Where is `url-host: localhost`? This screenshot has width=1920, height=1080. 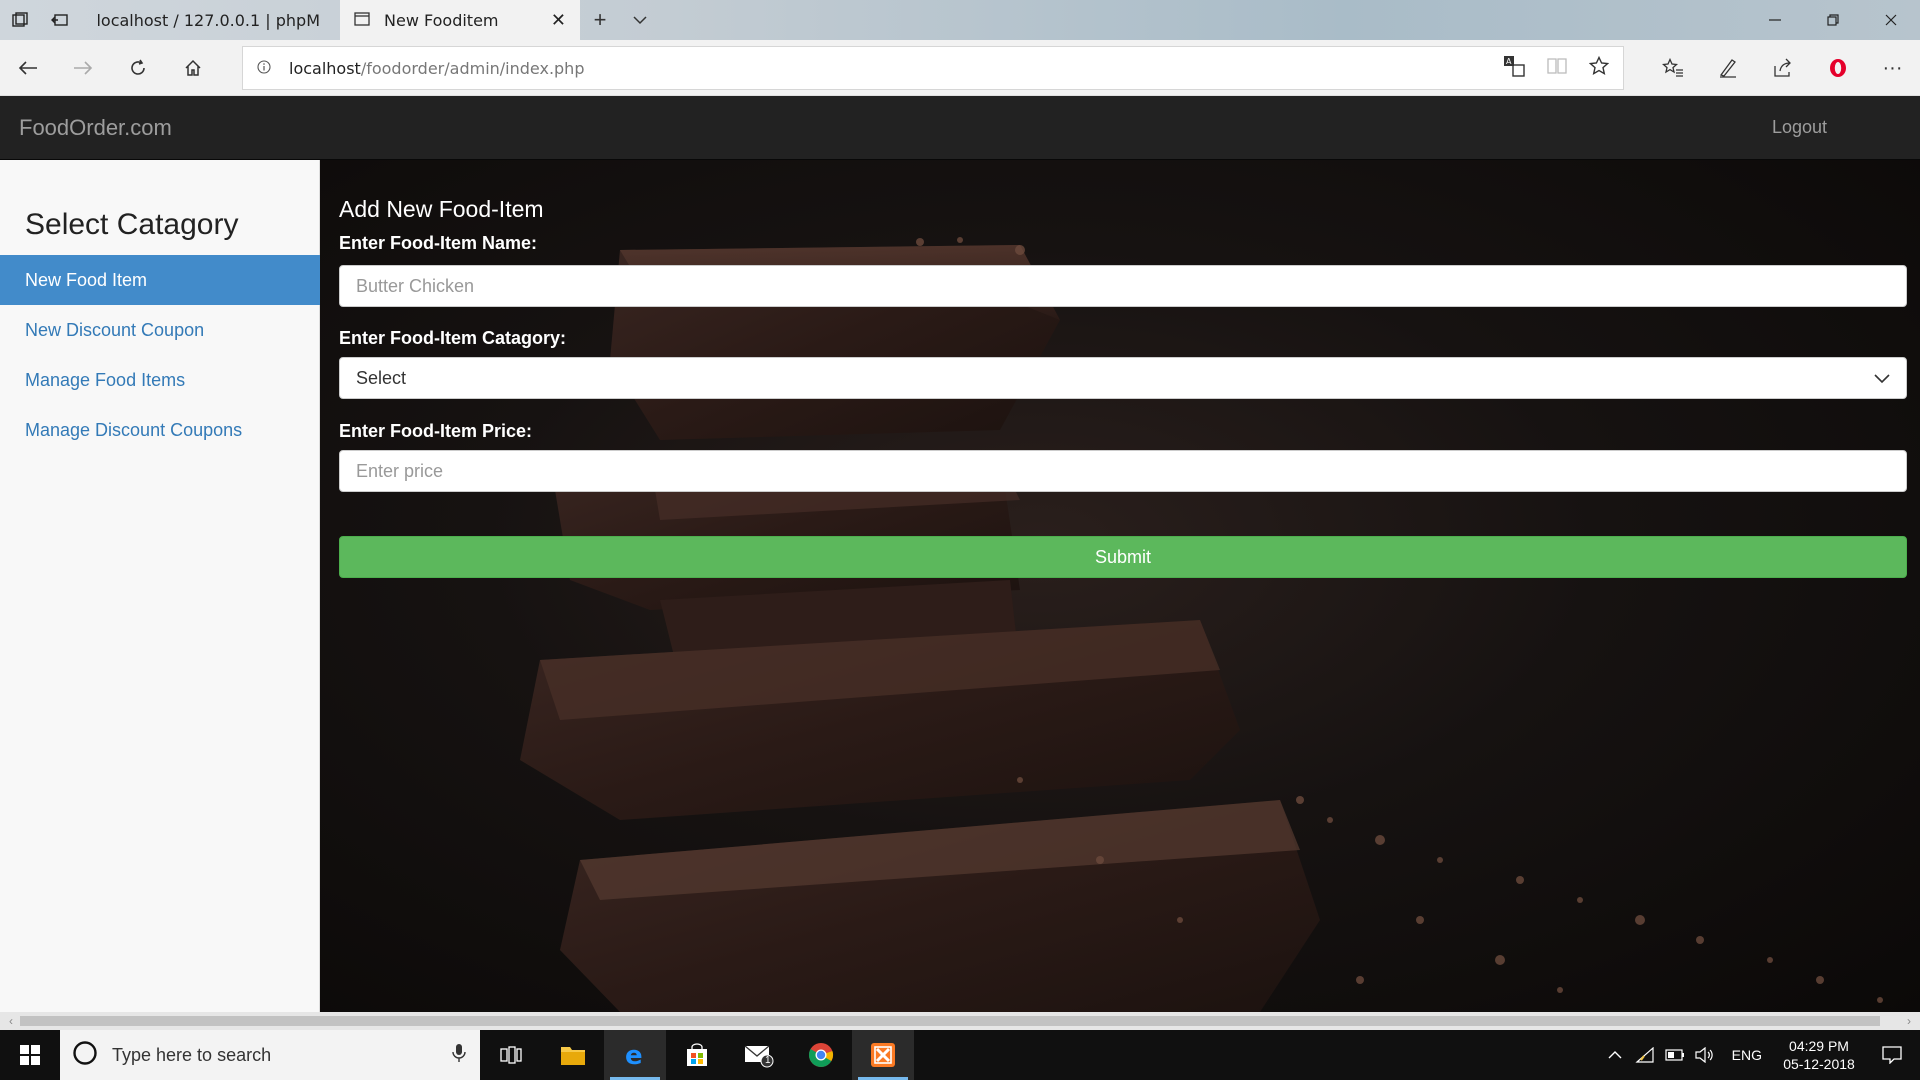 url-host: localhost is located at coordinates (325, 68).